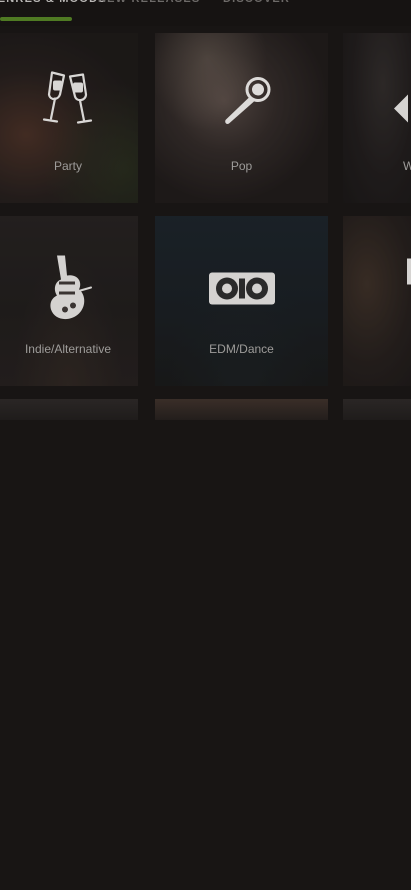  I want to click on tab-new-releases: NEW RELEASES, so click(149, 6).